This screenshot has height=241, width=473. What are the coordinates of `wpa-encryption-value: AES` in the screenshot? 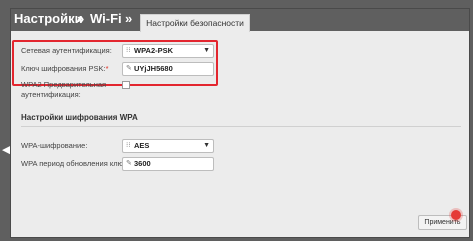 It's located at (142, 145).